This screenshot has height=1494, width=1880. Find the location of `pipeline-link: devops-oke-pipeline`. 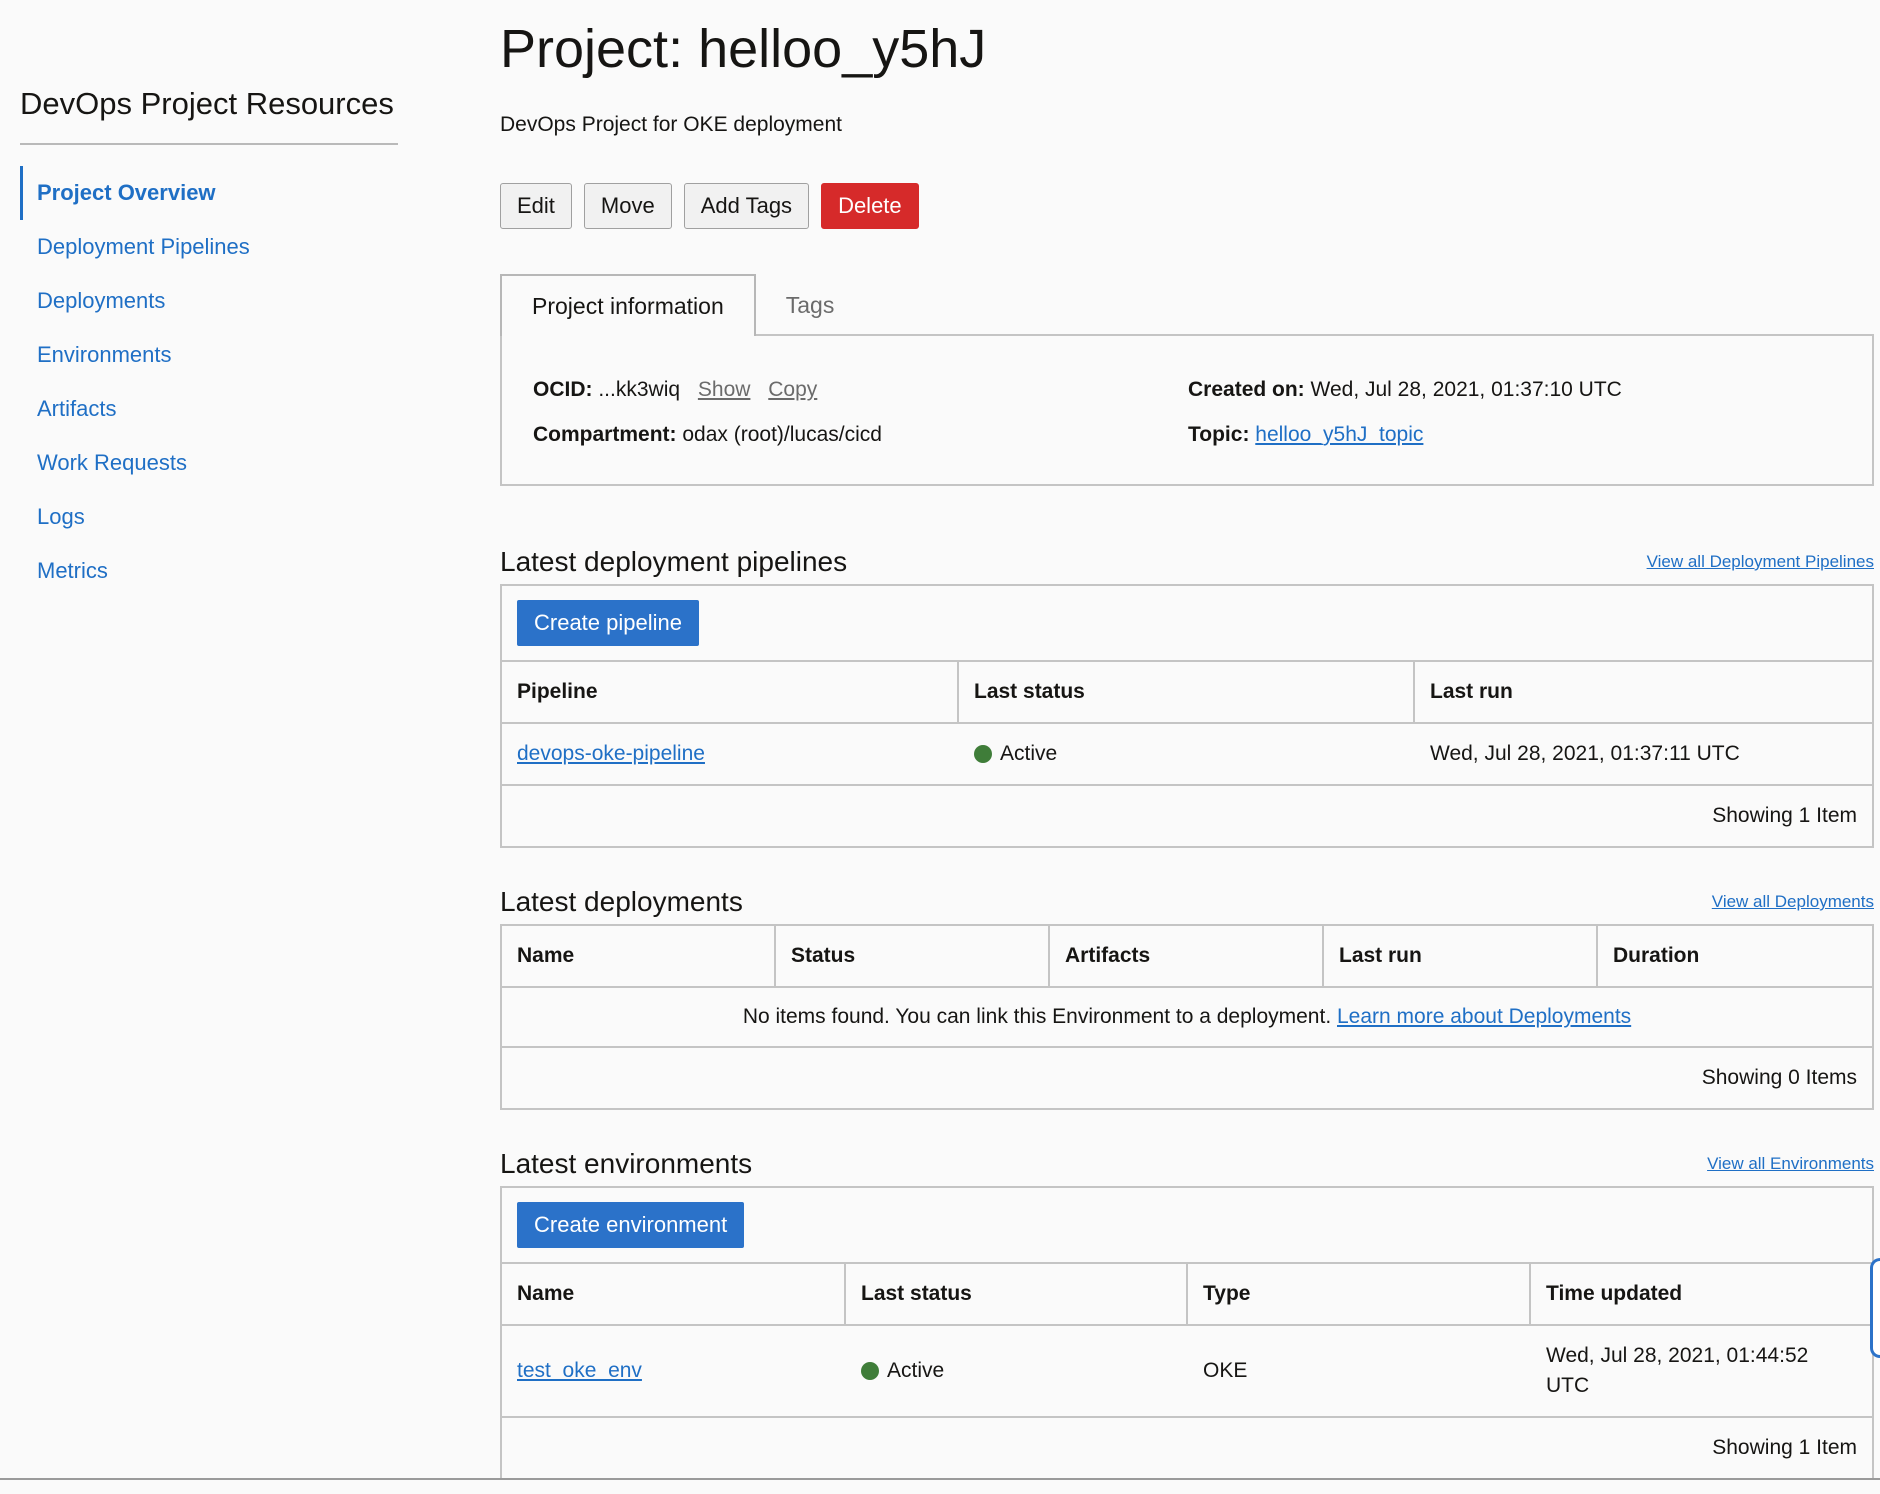

pipeline-link: devops-oke-pipeline is located at coordinates (611, 754).